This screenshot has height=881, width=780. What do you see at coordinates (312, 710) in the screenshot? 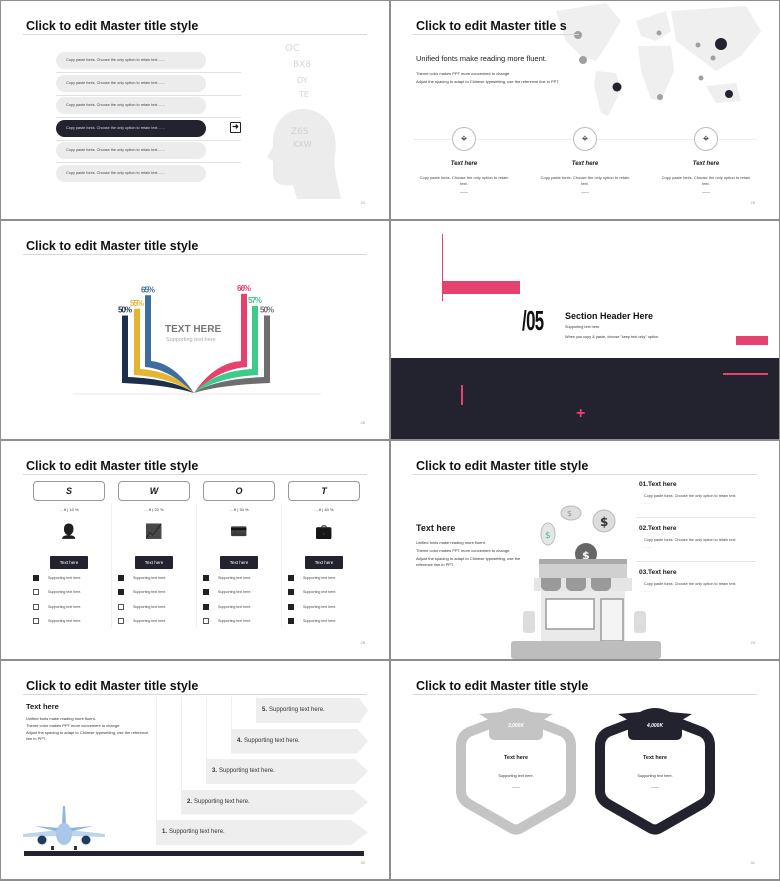
I see `step-5: 5. Supporting text here.` at bounding box center [312, 710].